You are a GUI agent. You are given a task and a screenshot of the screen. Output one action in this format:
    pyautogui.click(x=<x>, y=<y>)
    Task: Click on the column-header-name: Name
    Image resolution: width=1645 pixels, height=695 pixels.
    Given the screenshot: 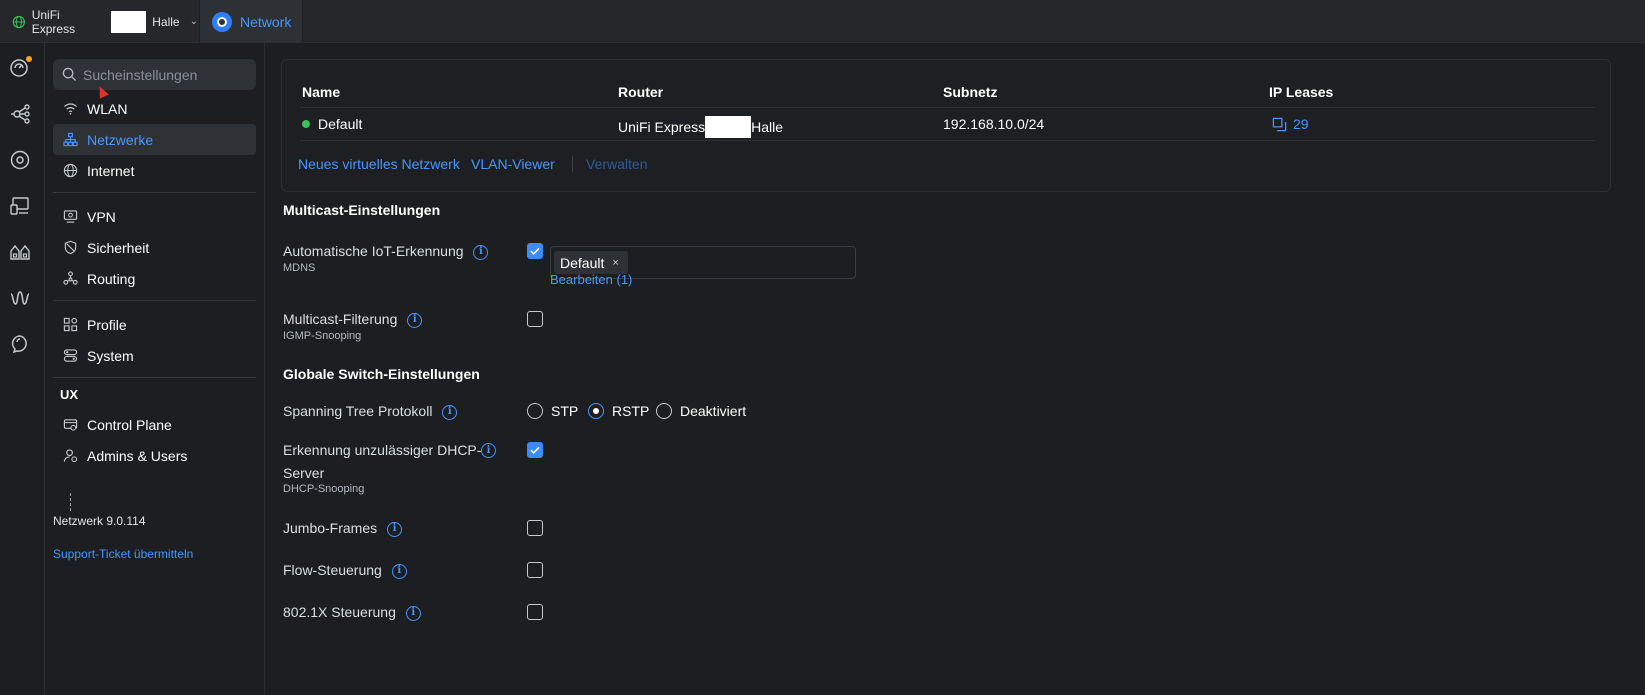 What is the action you would take?
    pyautogui.click(x=321, y=92)
    